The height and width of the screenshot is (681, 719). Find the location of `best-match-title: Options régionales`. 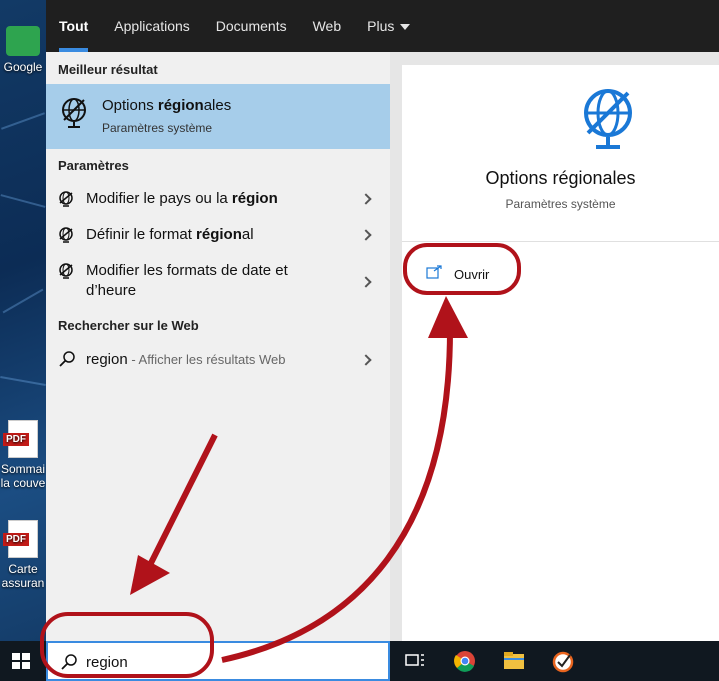

best-match-title: Options régionales is located at coordinates (167, 105).